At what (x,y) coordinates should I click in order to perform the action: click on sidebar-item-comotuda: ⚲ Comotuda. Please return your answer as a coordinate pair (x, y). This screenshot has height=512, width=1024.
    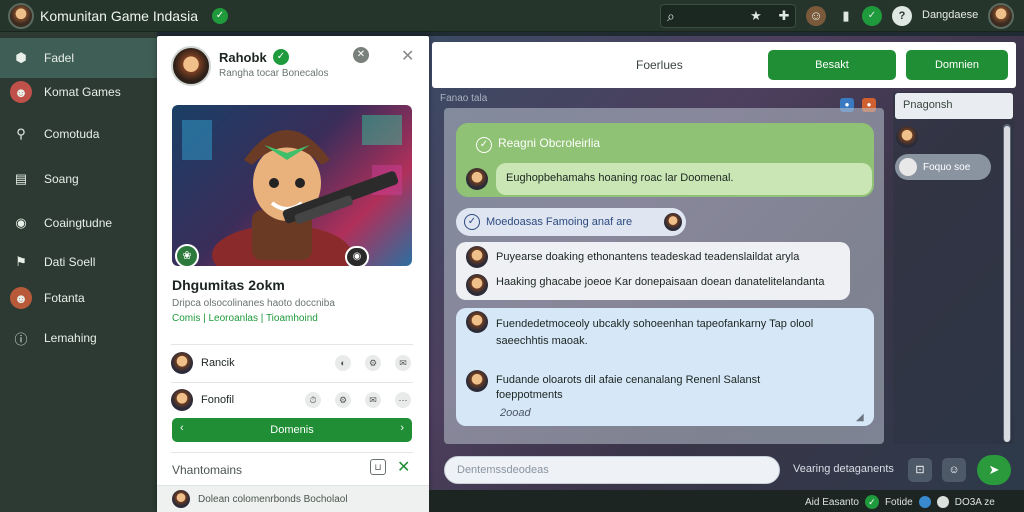
    Looking at the image, I should click on (78, 134).